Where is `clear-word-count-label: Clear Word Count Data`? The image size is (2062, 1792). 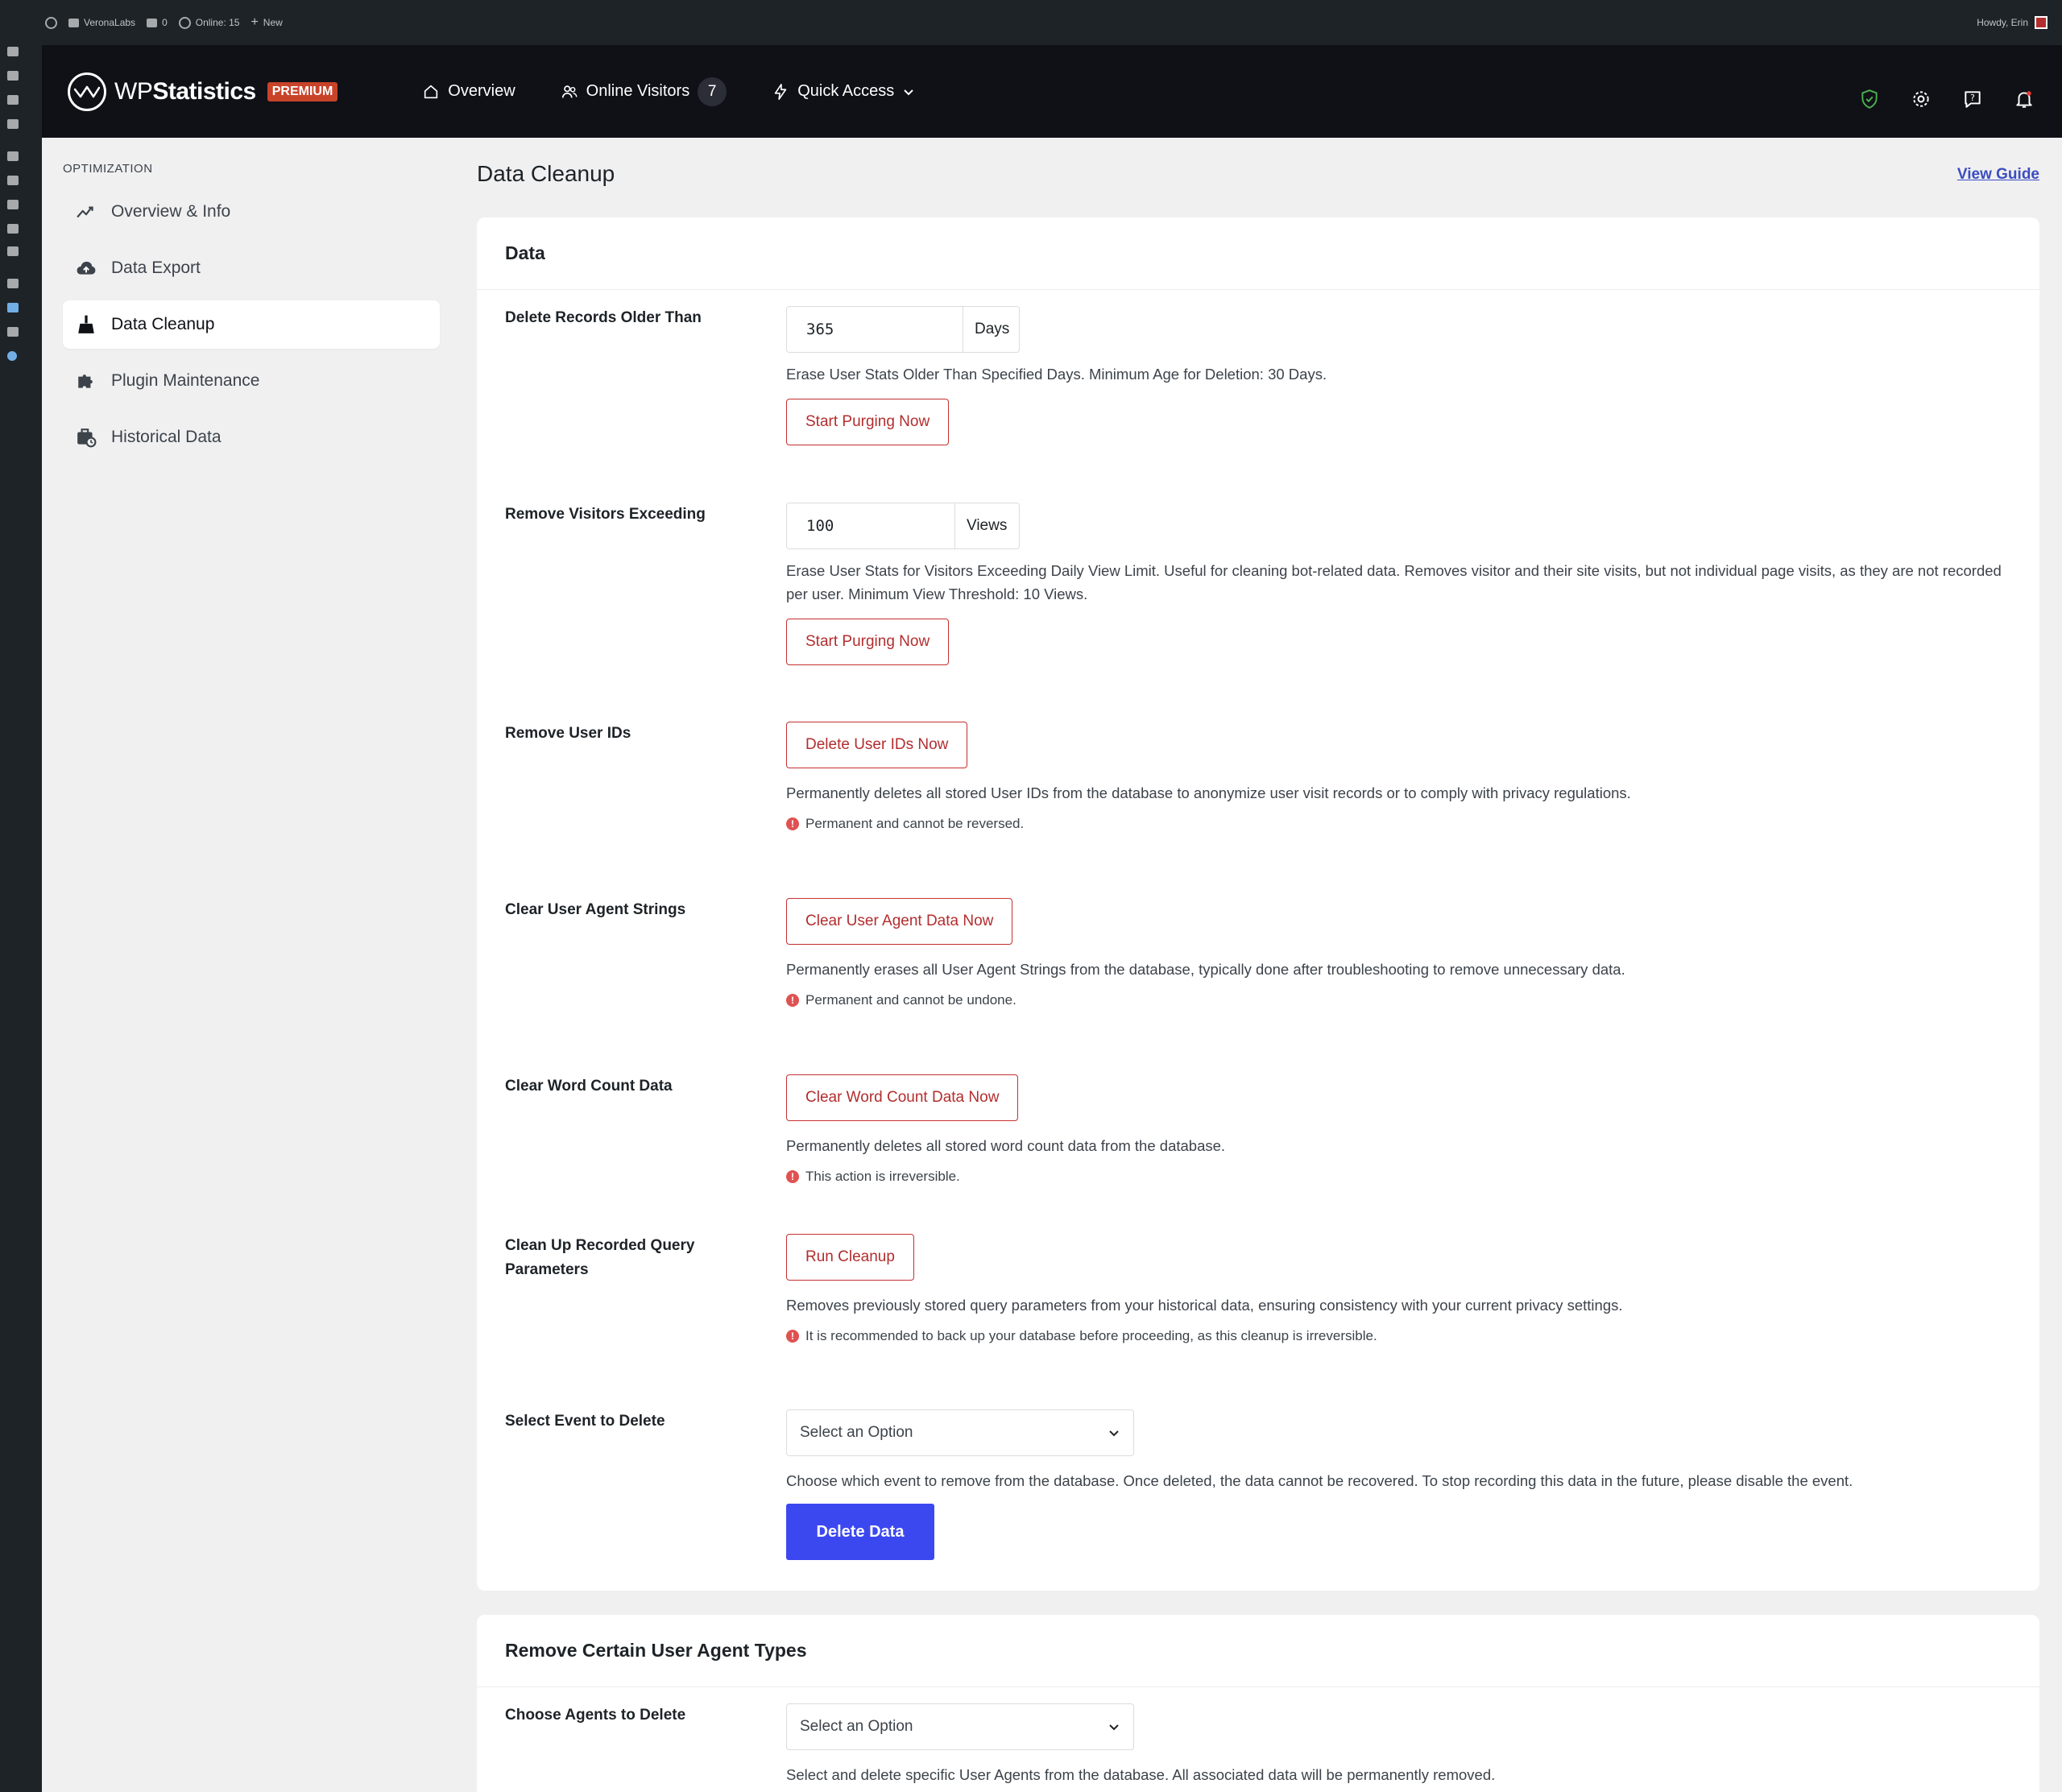 clear-word-count-label: Clear Word Count Data is located at coordinates (589, 1086).